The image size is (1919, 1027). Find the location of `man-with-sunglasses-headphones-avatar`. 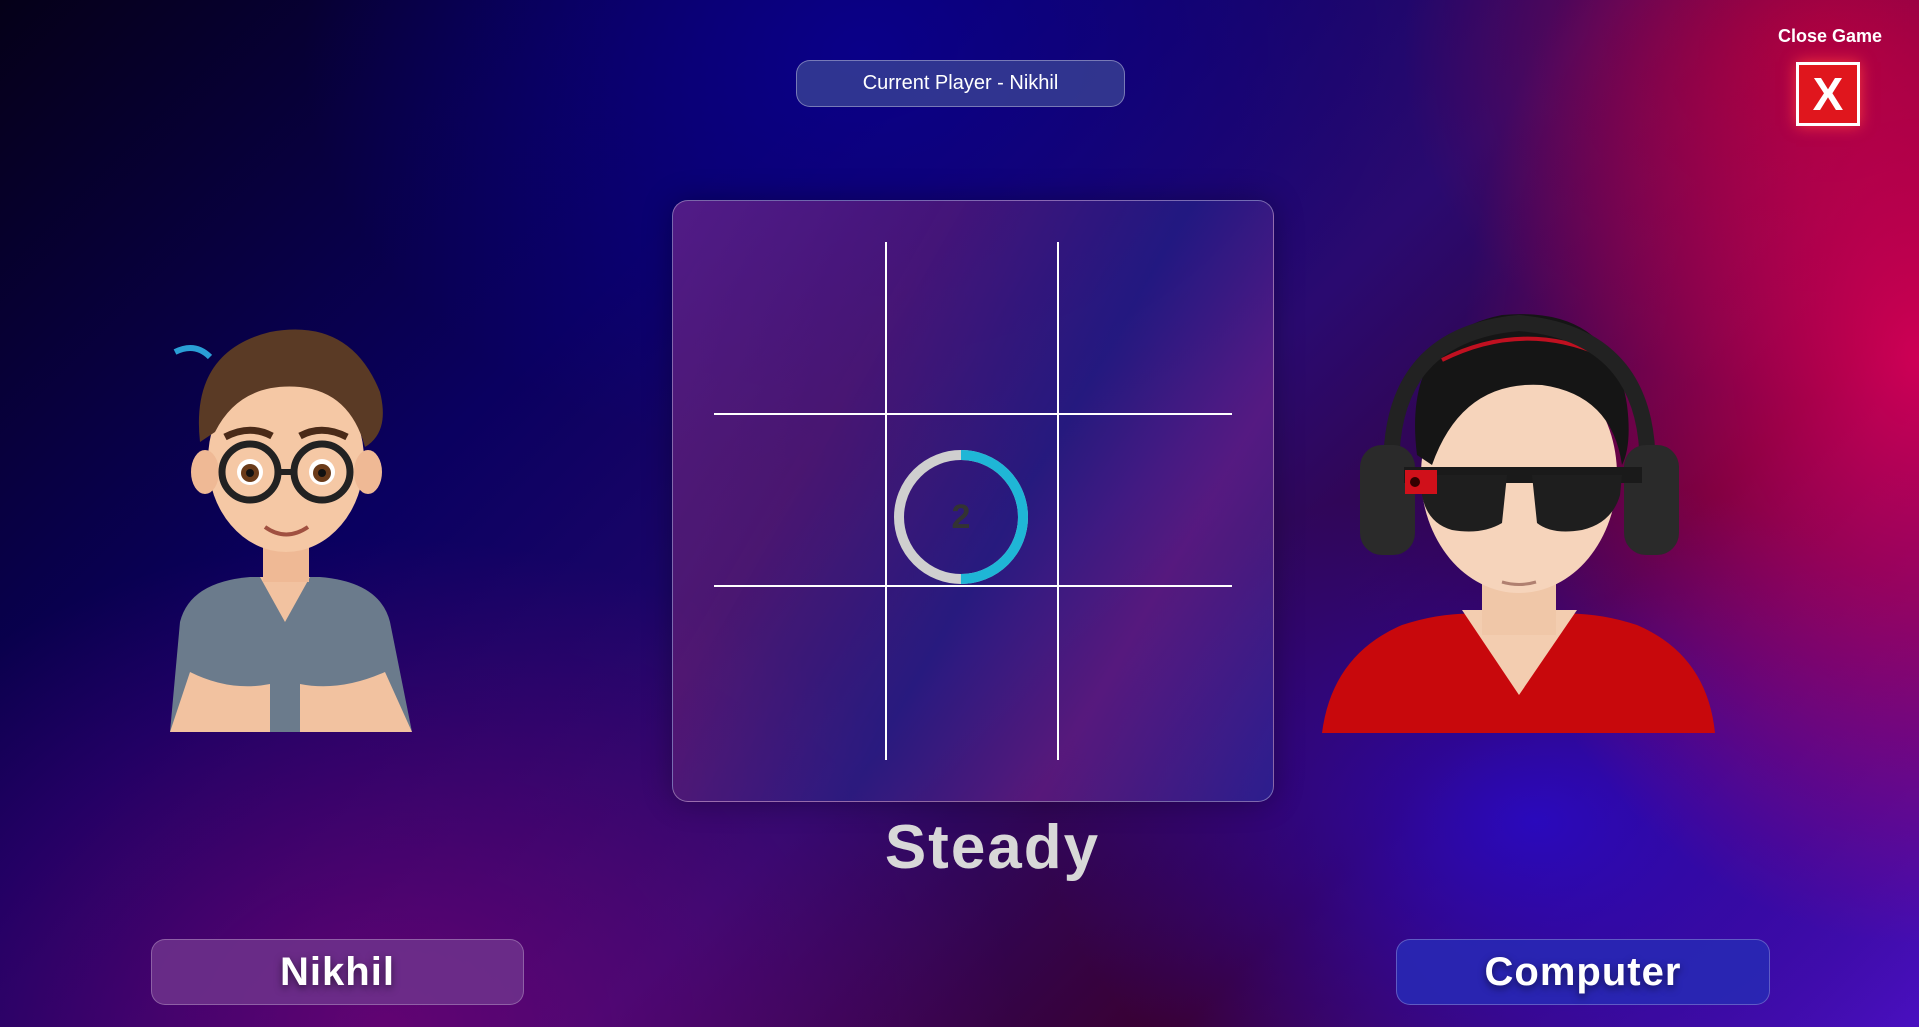

man-with-sunglasses-headphones-avatar is located at coordinates (1518, 523).